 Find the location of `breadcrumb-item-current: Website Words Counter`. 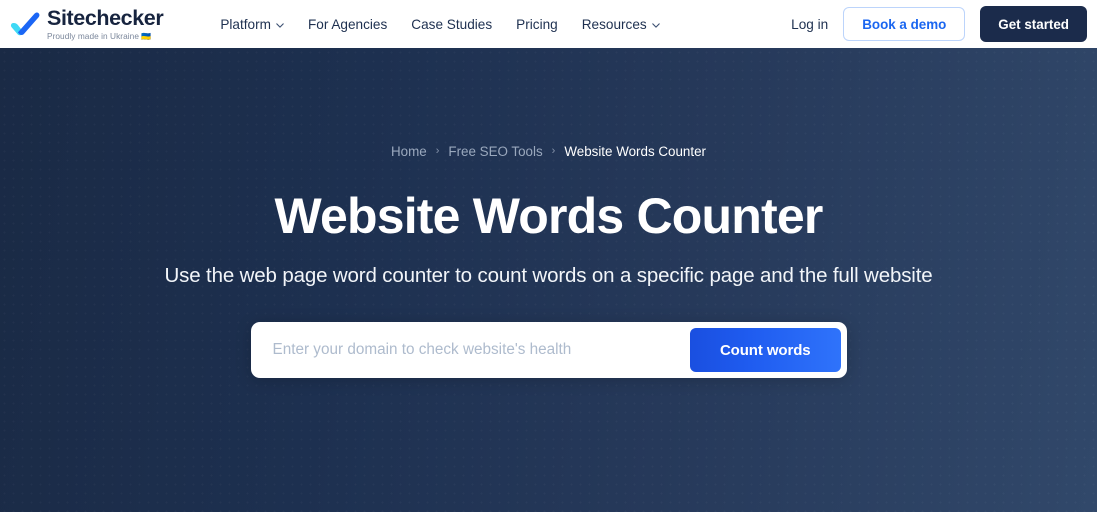

breadcrumb-item-current: Website Words Counter is located at coordinates (635, 151).